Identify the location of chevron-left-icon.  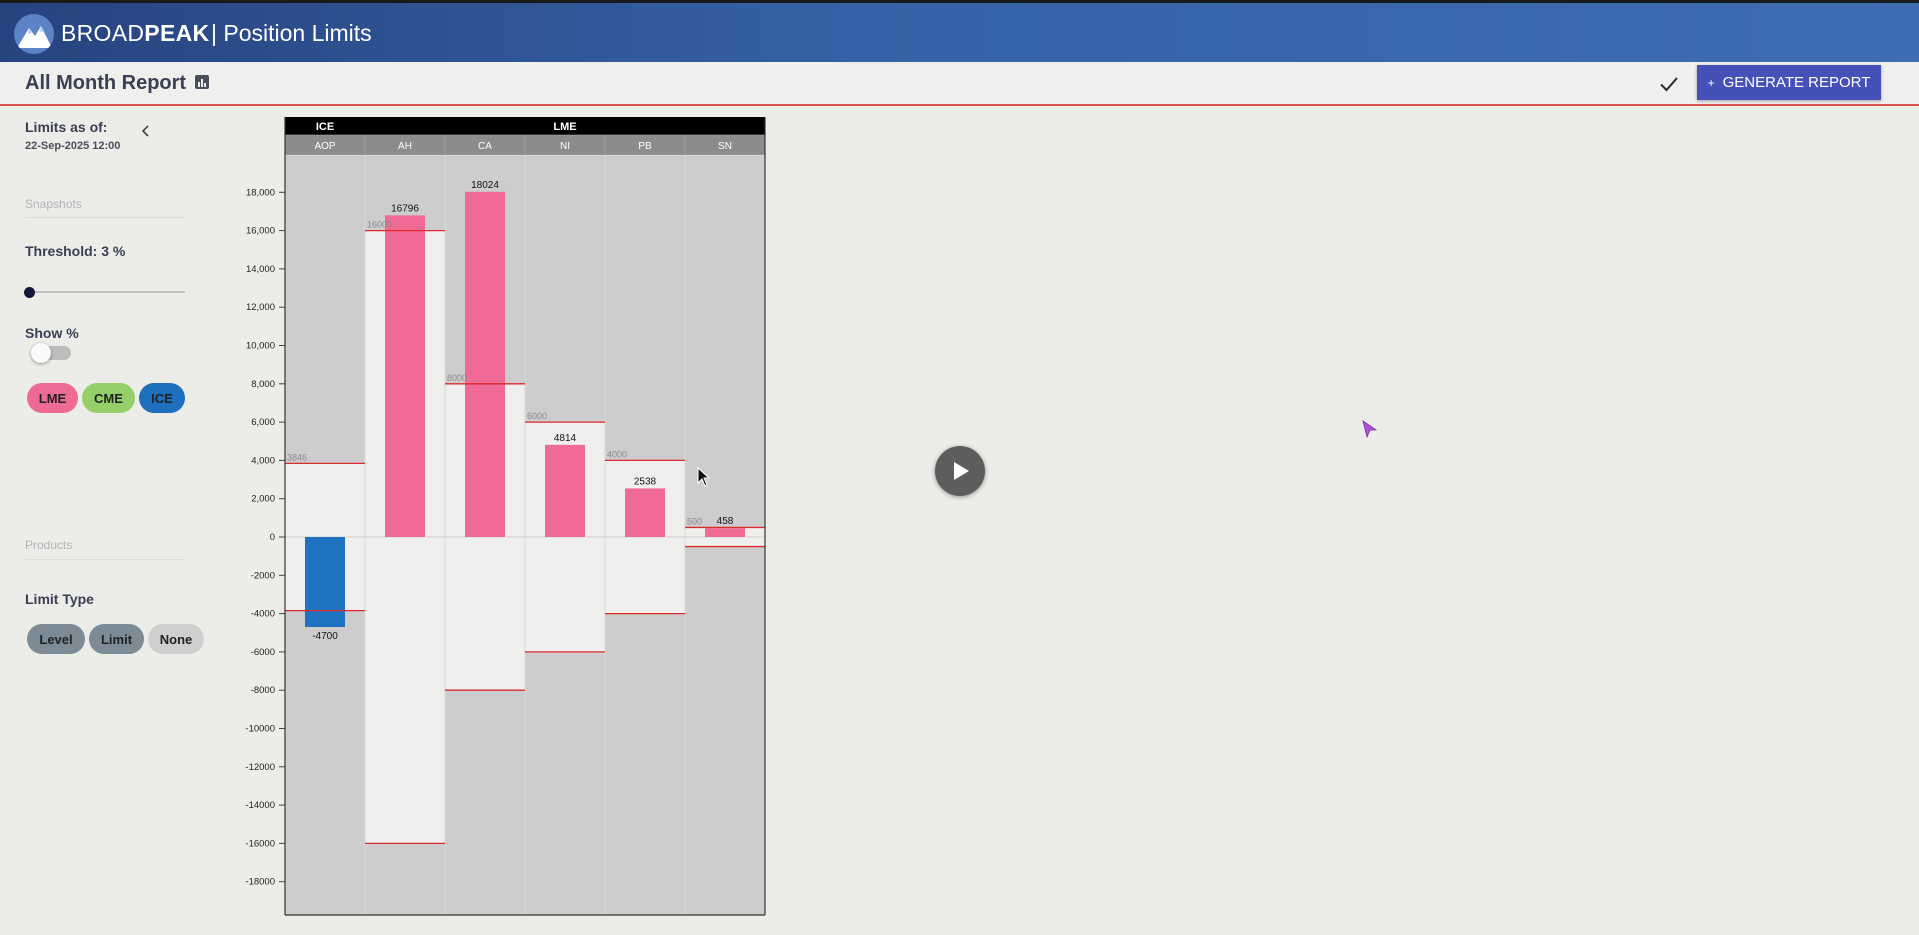
(146, 131).